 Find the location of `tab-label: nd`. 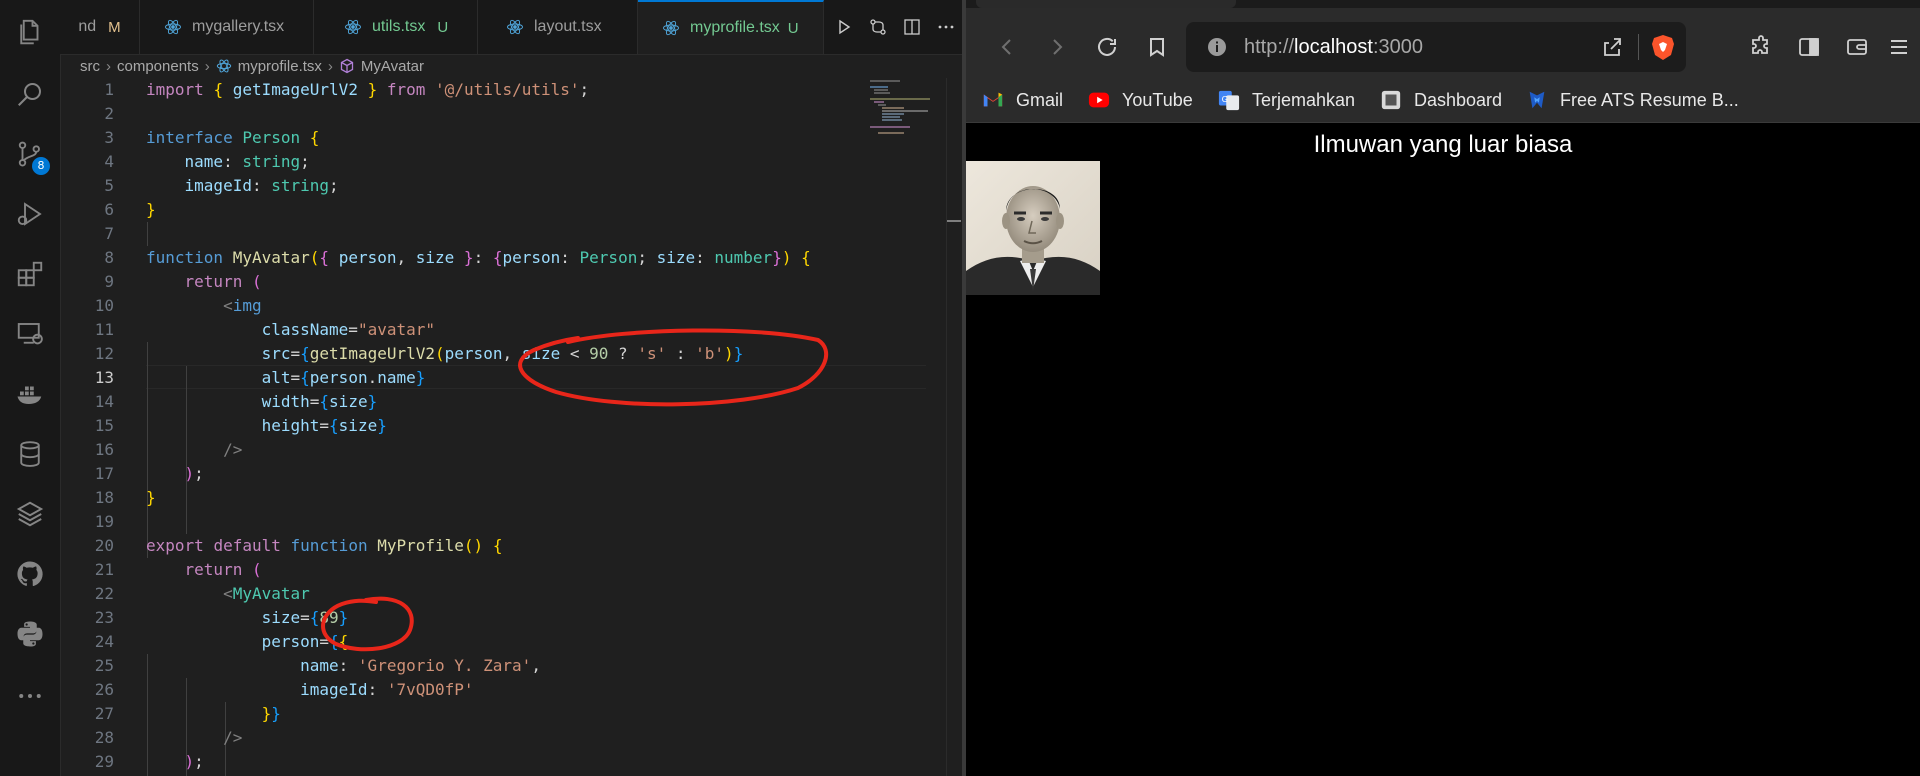

tab-label: nd is located at coordinates (87, 26).